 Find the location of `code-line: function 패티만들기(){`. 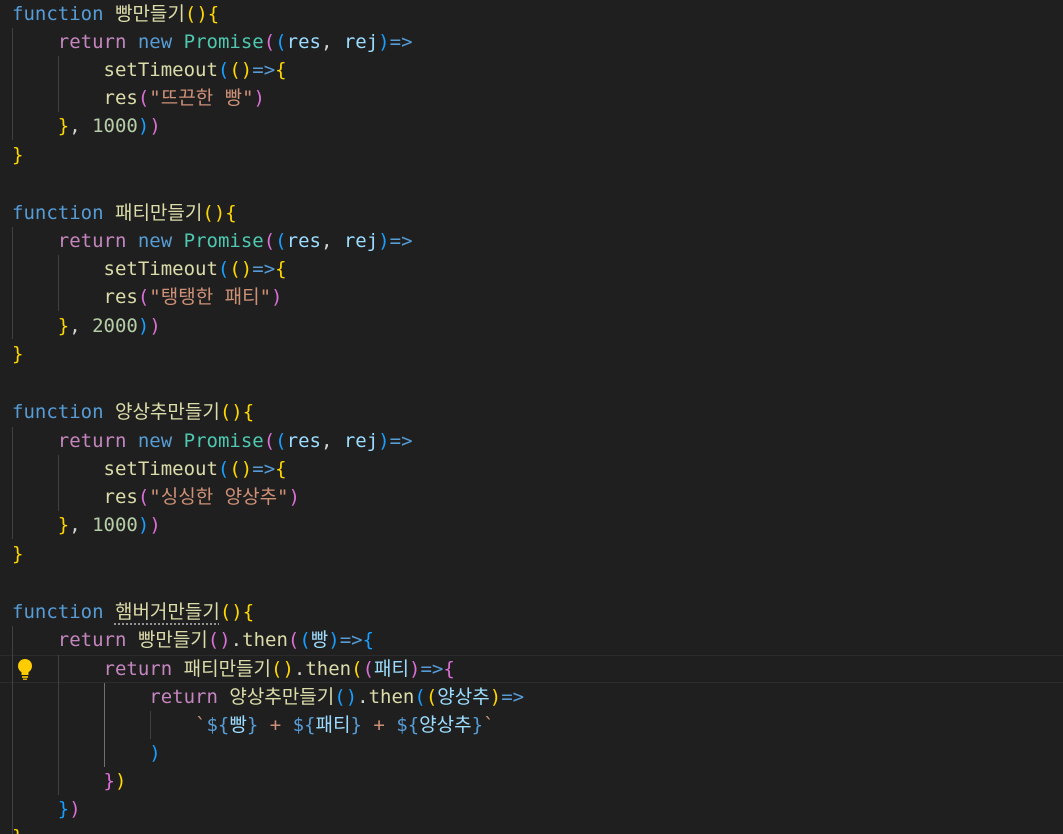

code-line: function 패티만들기(){ is located at coordinates (124, 213).